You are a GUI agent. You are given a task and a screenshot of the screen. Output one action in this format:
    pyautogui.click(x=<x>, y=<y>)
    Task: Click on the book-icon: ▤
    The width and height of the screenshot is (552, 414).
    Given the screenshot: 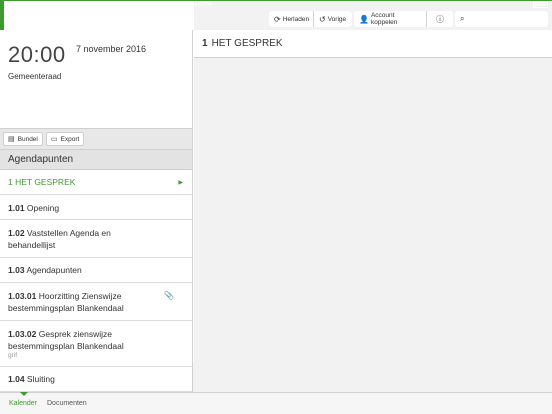 What is the action you would take?
    pyautogui.click(x=11, y=139)
    